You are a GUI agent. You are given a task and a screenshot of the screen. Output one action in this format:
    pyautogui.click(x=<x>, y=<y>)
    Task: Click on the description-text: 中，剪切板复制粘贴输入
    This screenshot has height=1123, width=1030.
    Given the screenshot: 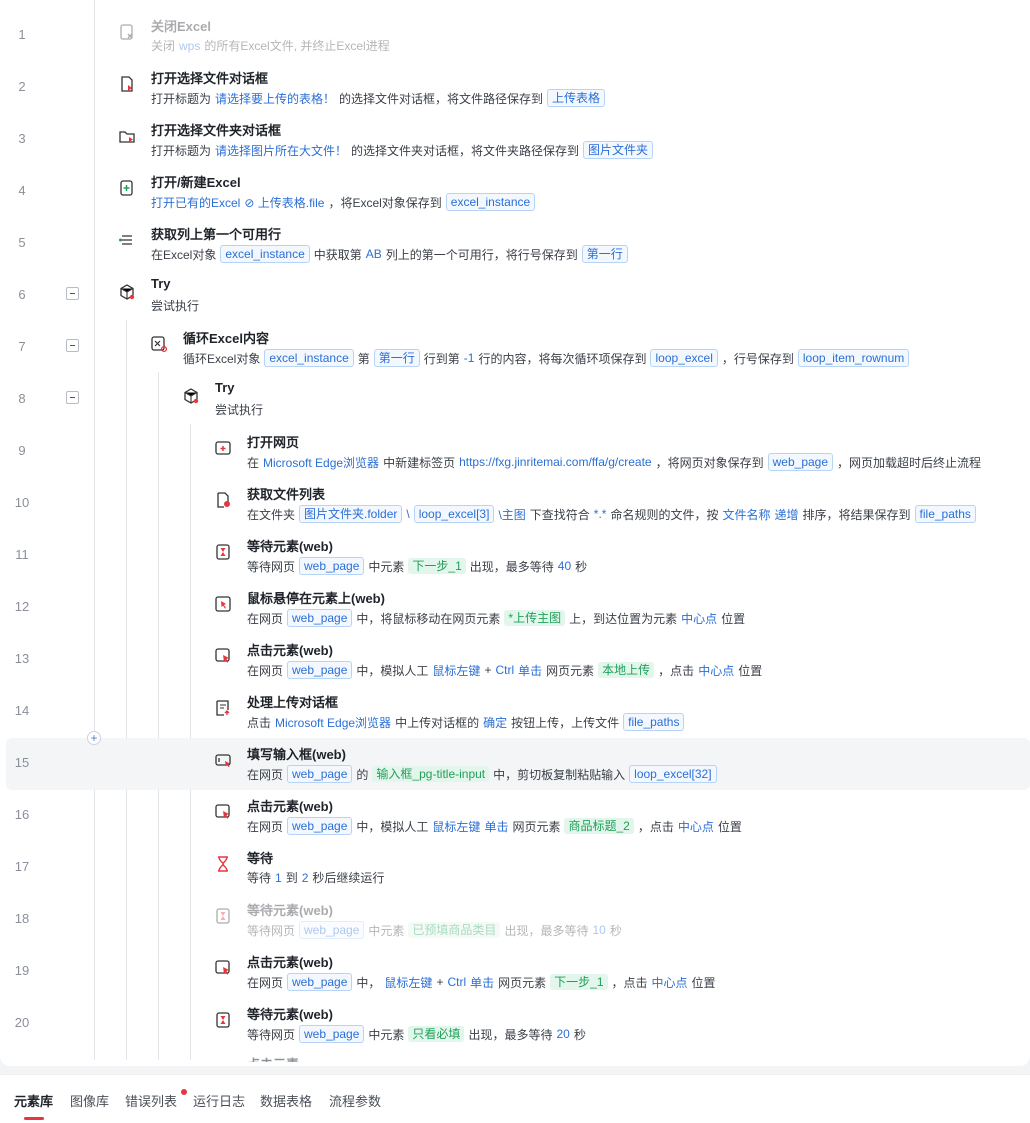 What is the action you would take?
    pyautogui.click(x=559, y=774)
    